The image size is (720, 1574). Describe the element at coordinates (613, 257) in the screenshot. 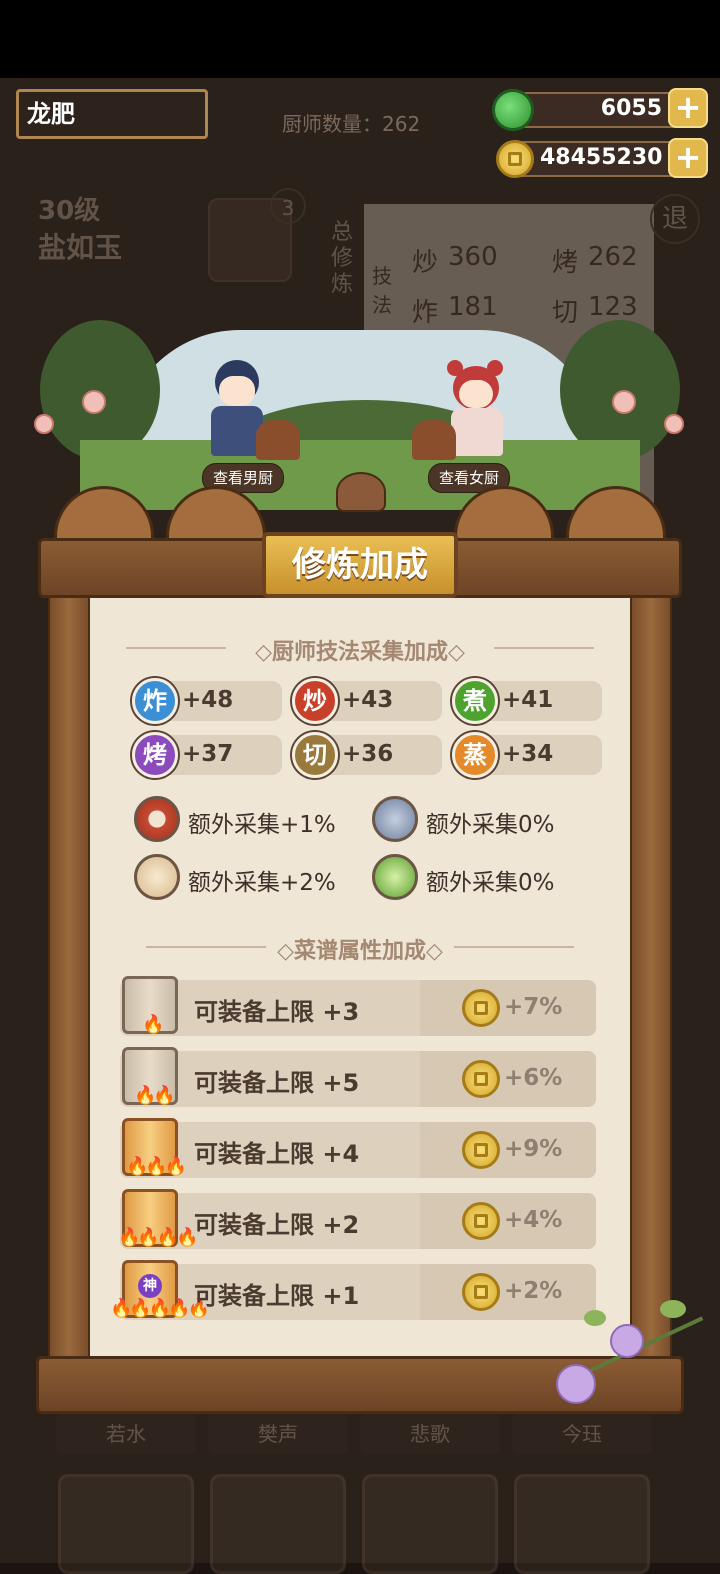

I see `bg-skill-value: 262` at that location.